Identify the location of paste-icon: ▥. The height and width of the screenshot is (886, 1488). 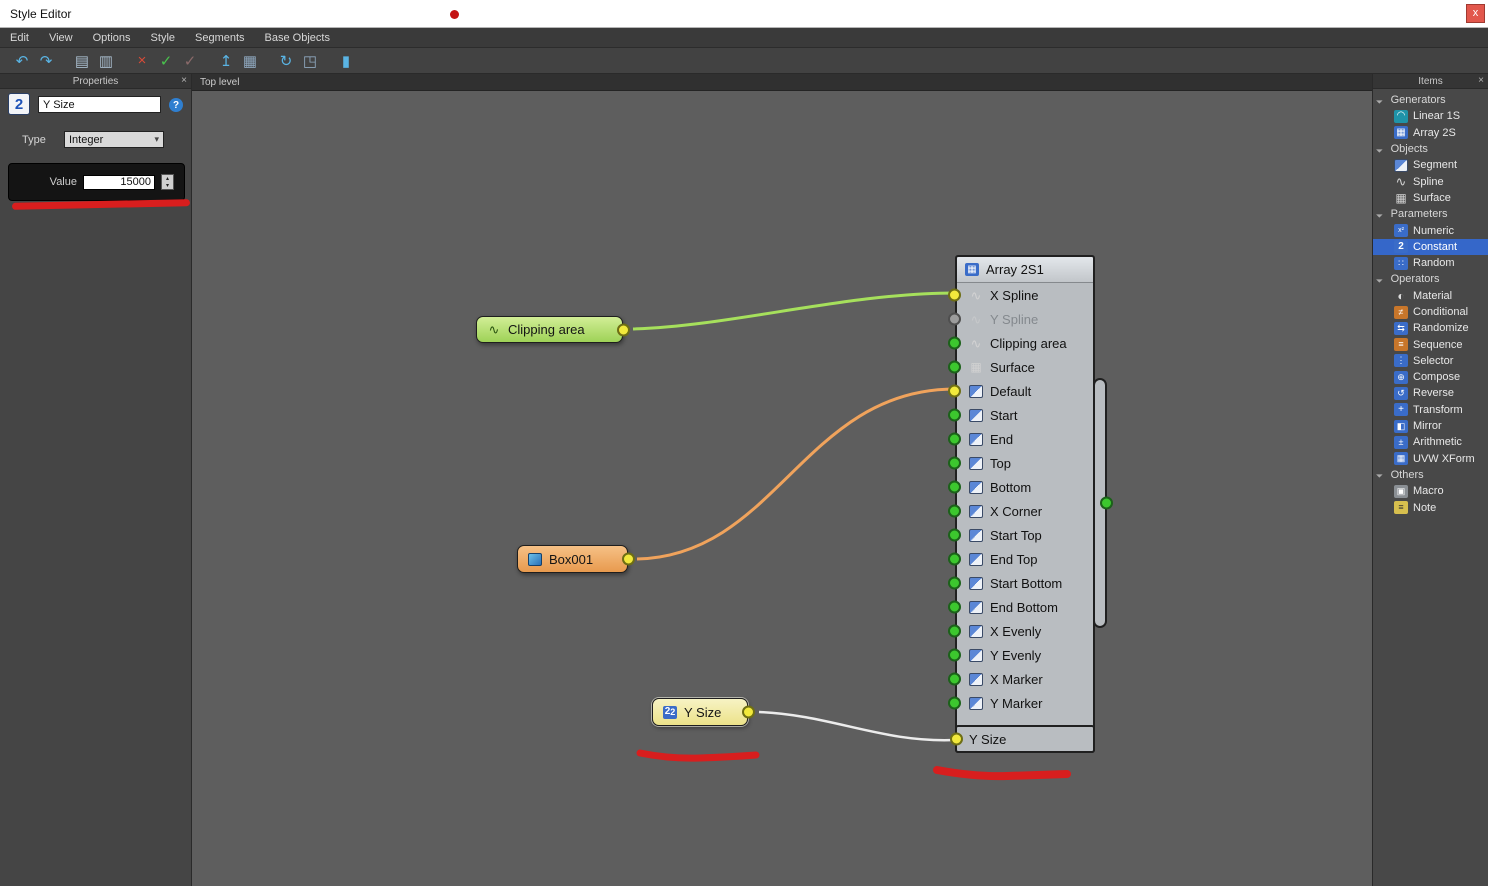
(106, 61).